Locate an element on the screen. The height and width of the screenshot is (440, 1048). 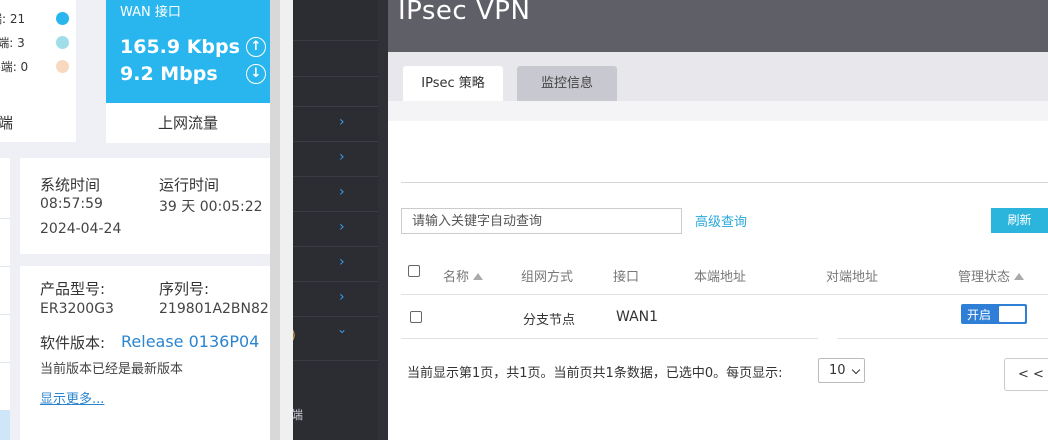
system-time-label: 系统时间 is located at coordinates (70, 185).